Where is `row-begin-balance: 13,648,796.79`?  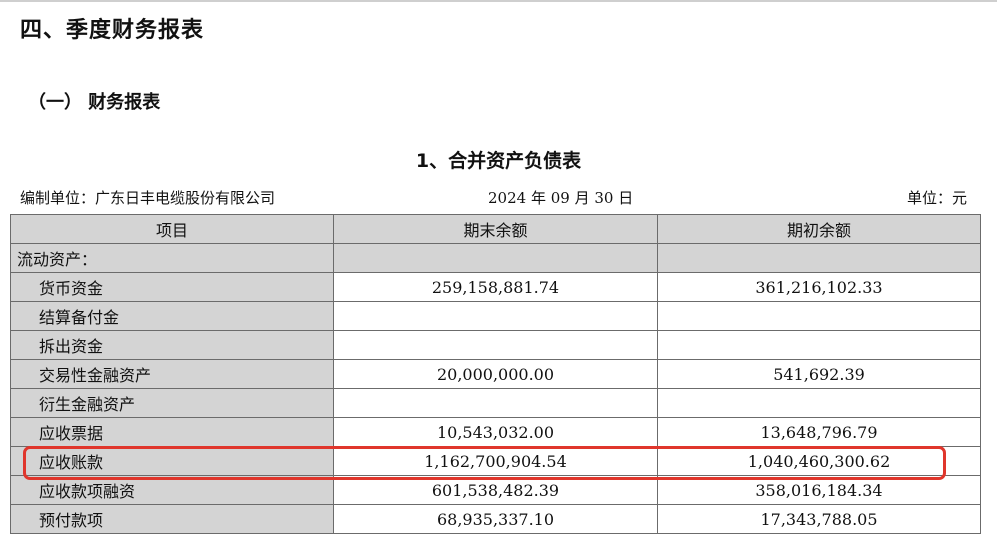
row-begin-balance: 13,648,796.79 is located at coordinates (819, 432).